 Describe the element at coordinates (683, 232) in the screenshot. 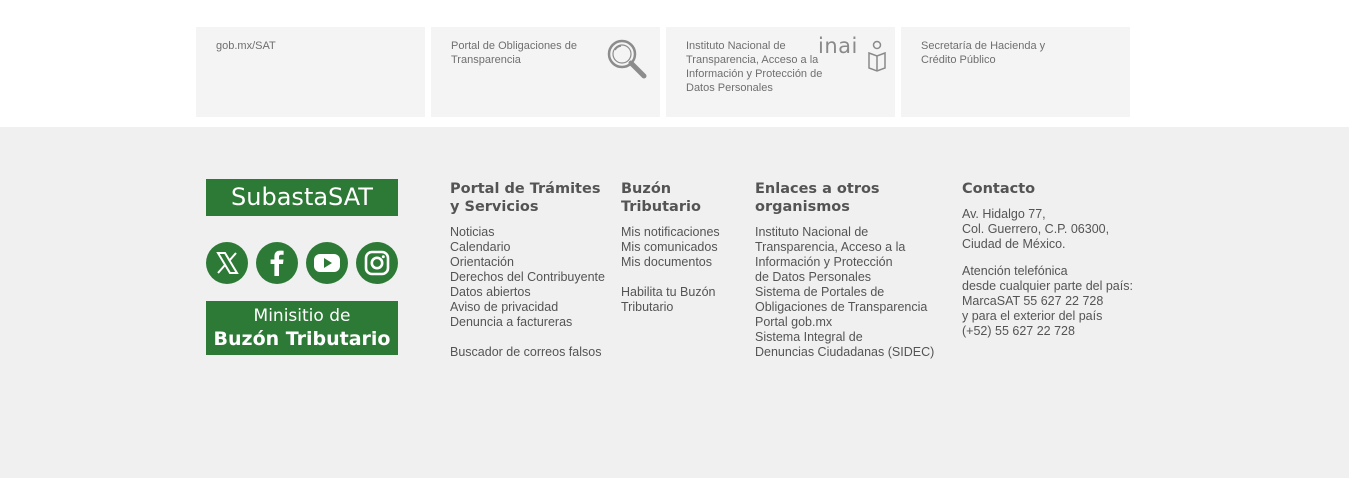

I see `footer-link-mis-notificaciones: Mis notificaciones` at that location.